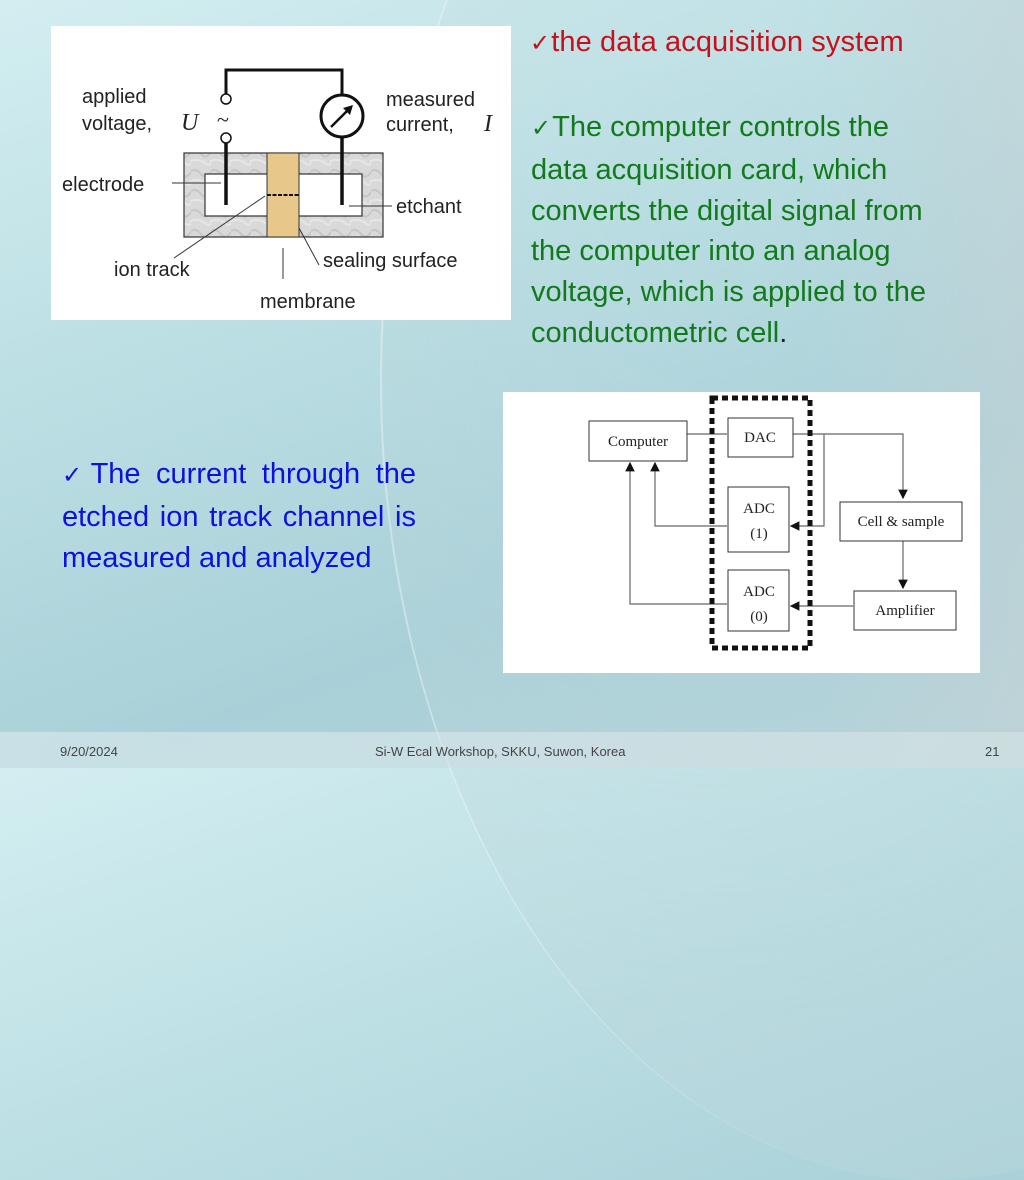 This screenshot has width=1024, height=1180. Describe the element at coordinates (420, 125) in the screenshot. I see `label-current: current,` at that location.